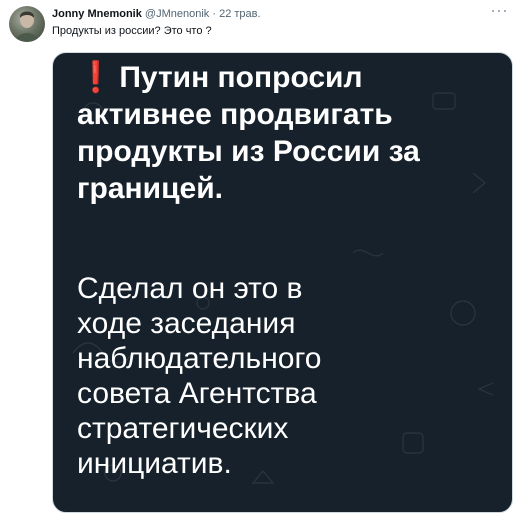 The image size is (520, 518). I want to click on timestamp: 22 трав., so click(239, 14).